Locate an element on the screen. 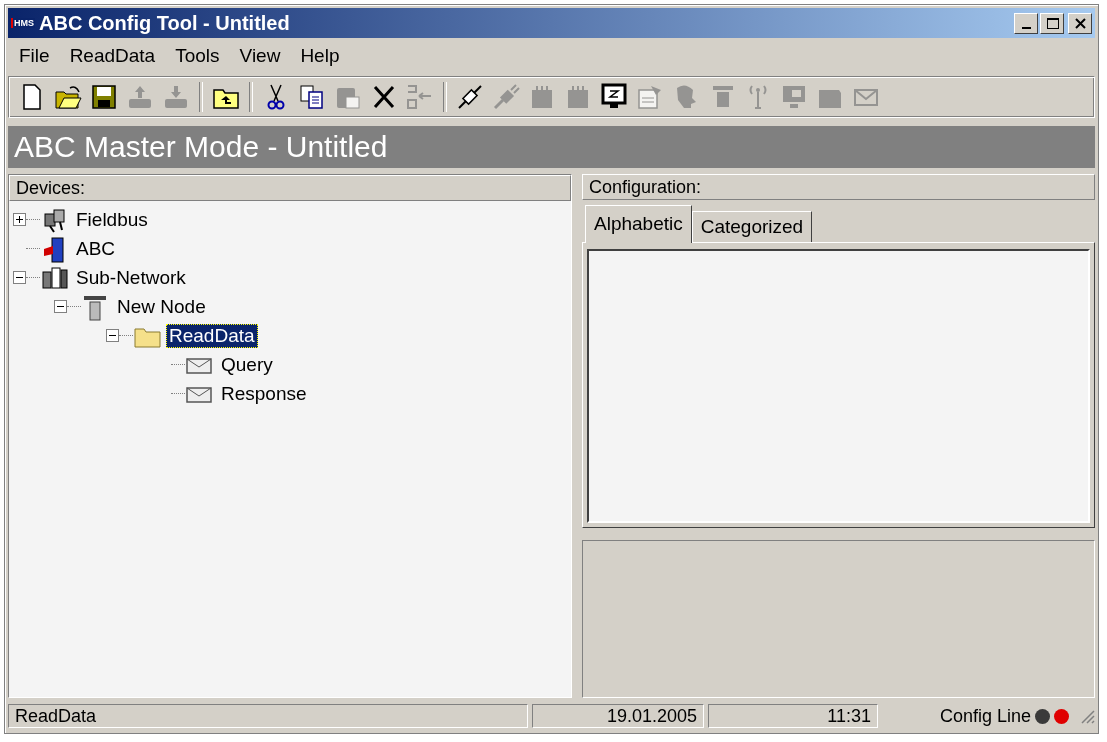 The height and width of the screenshot is (742, 1107). panel-header: Devices: is located at coordinates (290, 188).